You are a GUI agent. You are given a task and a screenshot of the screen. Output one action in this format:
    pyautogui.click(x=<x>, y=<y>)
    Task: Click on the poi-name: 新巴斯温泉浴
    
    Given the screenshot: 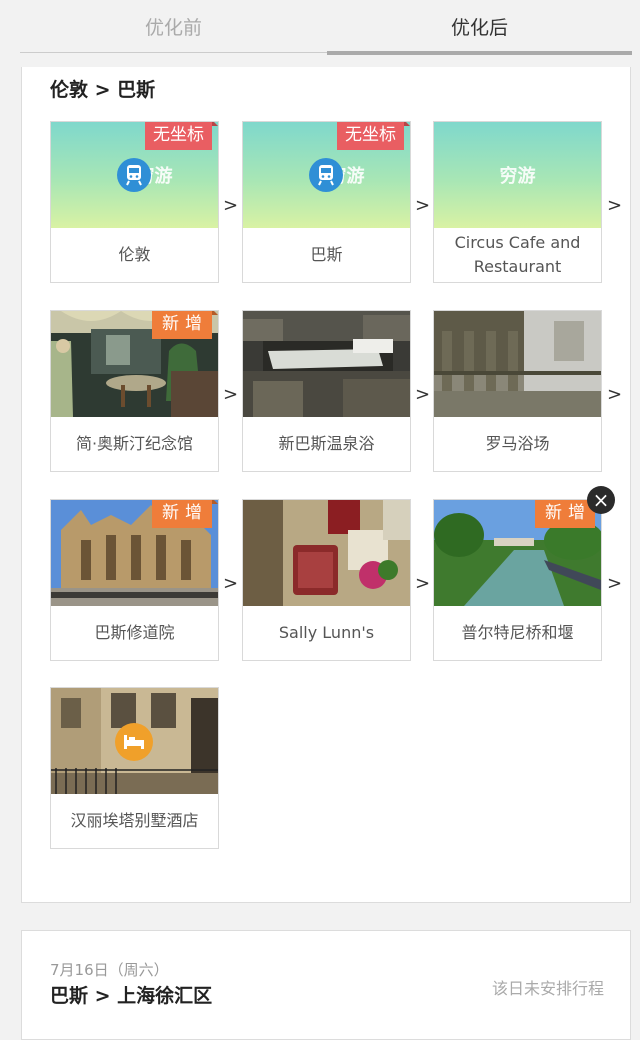 What is the action you would take?
    pyautogui.click(x=326, y=443)
    